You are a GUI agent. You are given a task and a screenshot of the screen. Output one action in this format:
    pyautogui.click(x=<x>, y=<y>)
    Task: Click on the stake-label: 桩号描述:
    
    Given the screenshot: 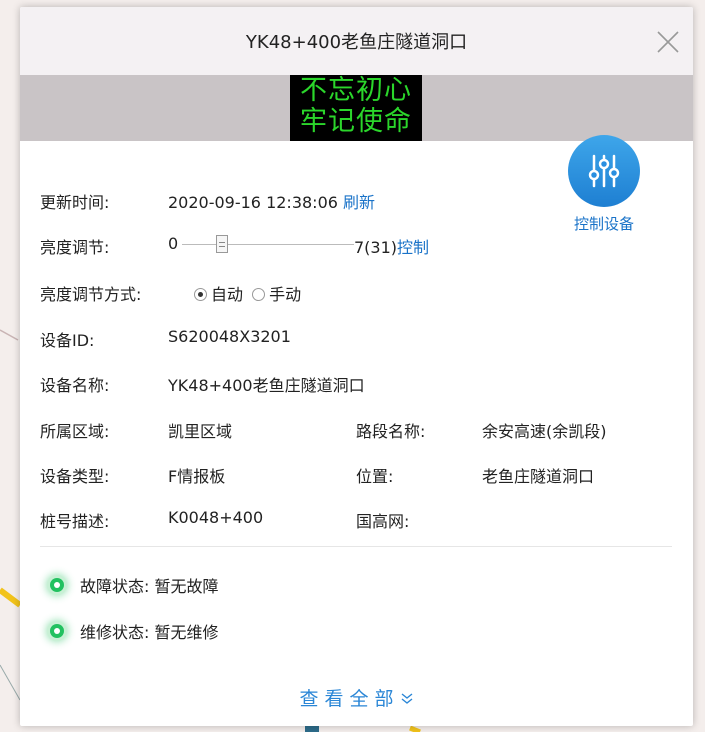 What is the action you would take?
    pyautogui.click(x=75, y=521)
    